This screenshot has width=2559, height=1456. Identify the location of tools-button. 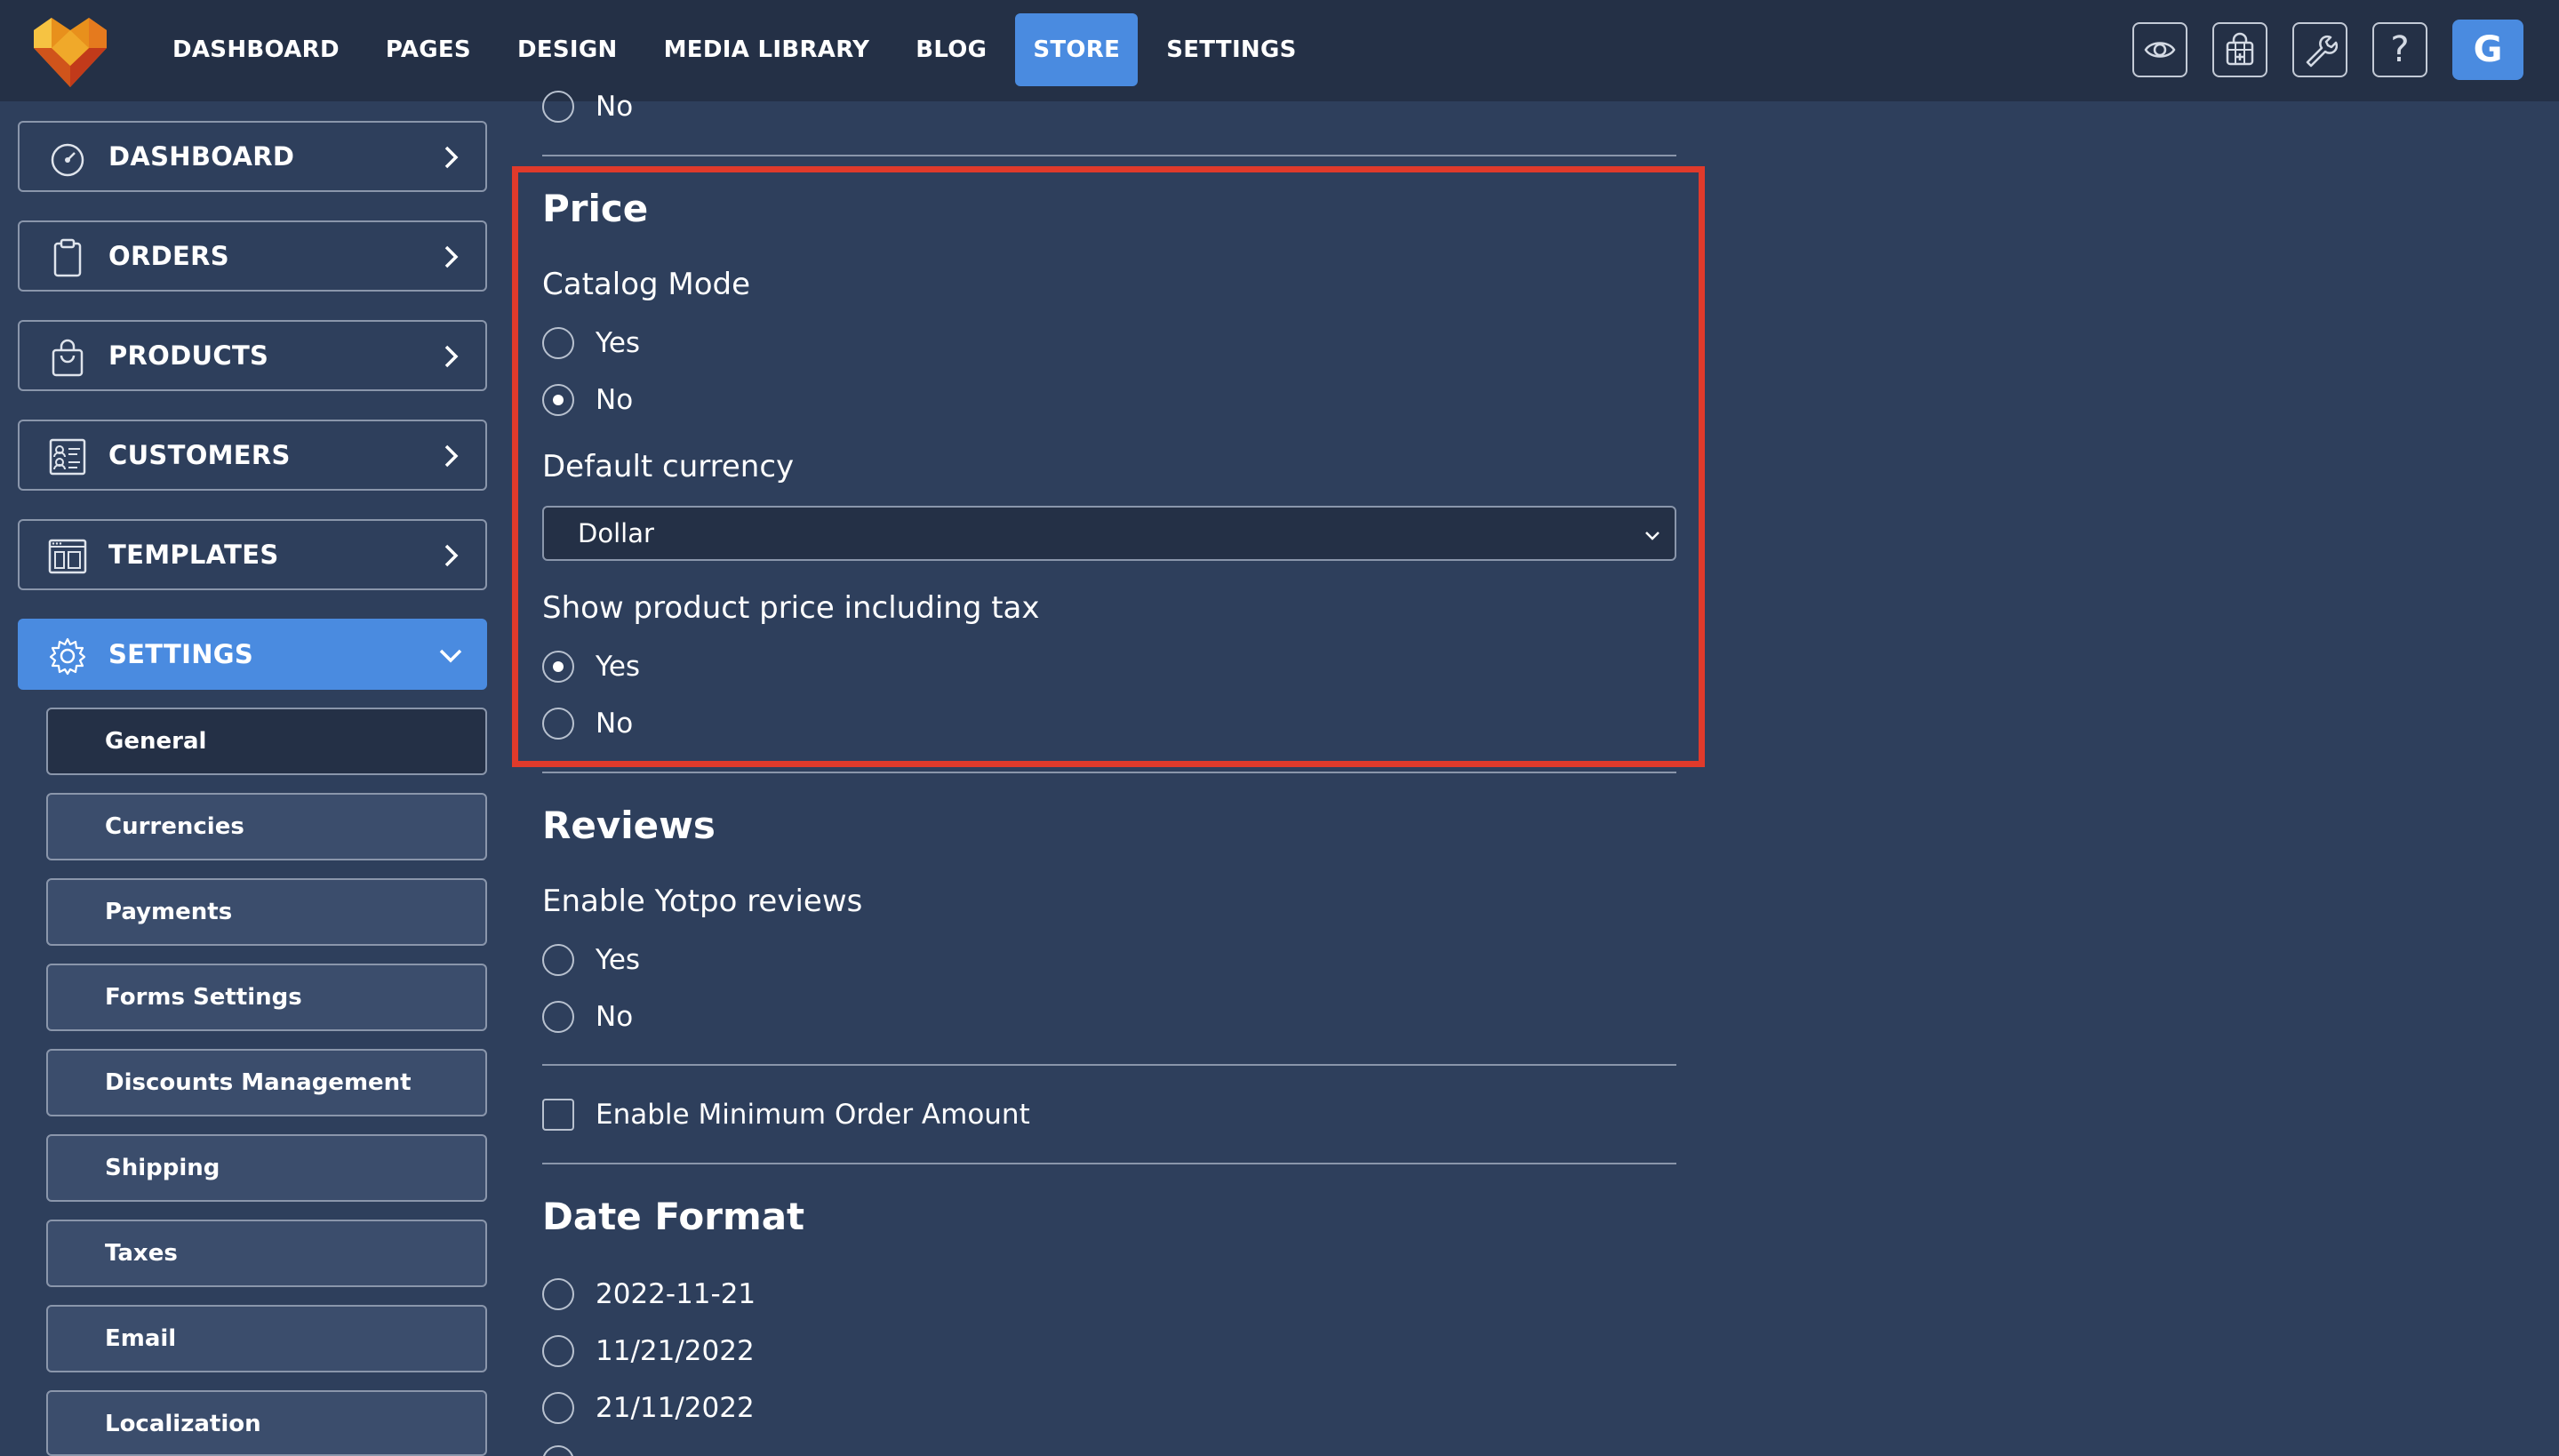
(2319, 49).